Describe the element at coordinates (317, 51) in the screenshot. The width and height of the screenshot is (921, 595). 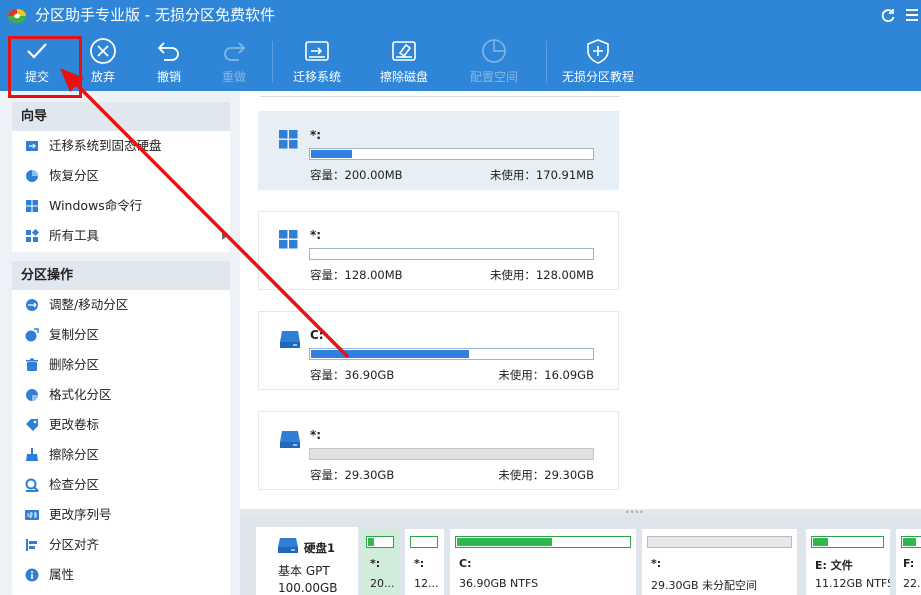
I see `migrate-disk-icon` at that location.